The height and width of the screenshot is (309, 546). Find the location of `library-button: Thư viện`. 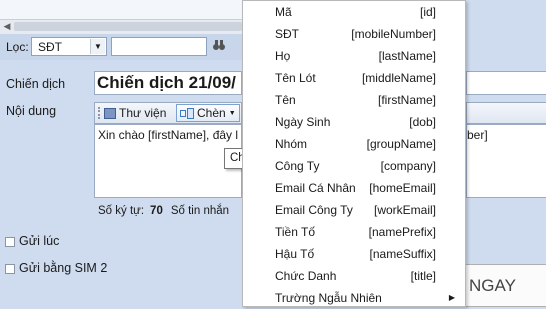

library-button: Thư viện is located at coordinates (135, 113).